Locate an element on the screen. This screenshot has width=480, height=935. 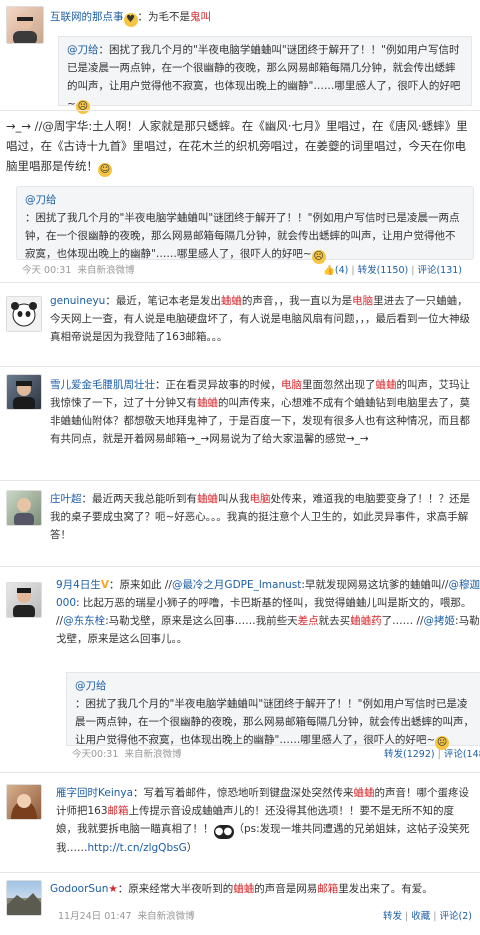
post-body: :马勒戈壁，原来是这么回事……我前些天 is located at coordinates (201, 621).